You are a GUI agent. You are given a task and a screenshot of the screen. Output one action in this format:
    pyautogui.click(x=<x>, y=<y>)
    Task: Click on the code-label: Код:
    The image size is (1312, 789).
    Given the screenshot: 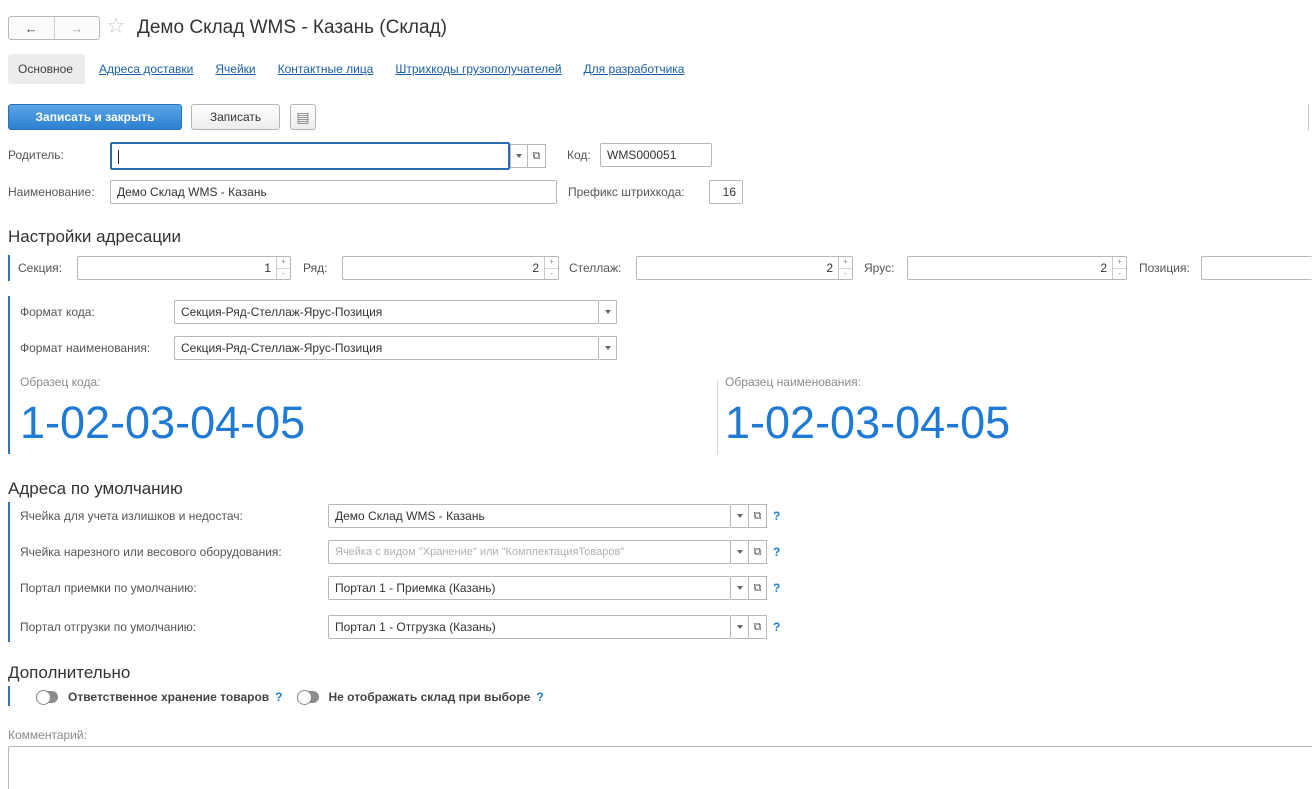 What is the action you would take?
    pyautogui.click(x=579, y=155)
    